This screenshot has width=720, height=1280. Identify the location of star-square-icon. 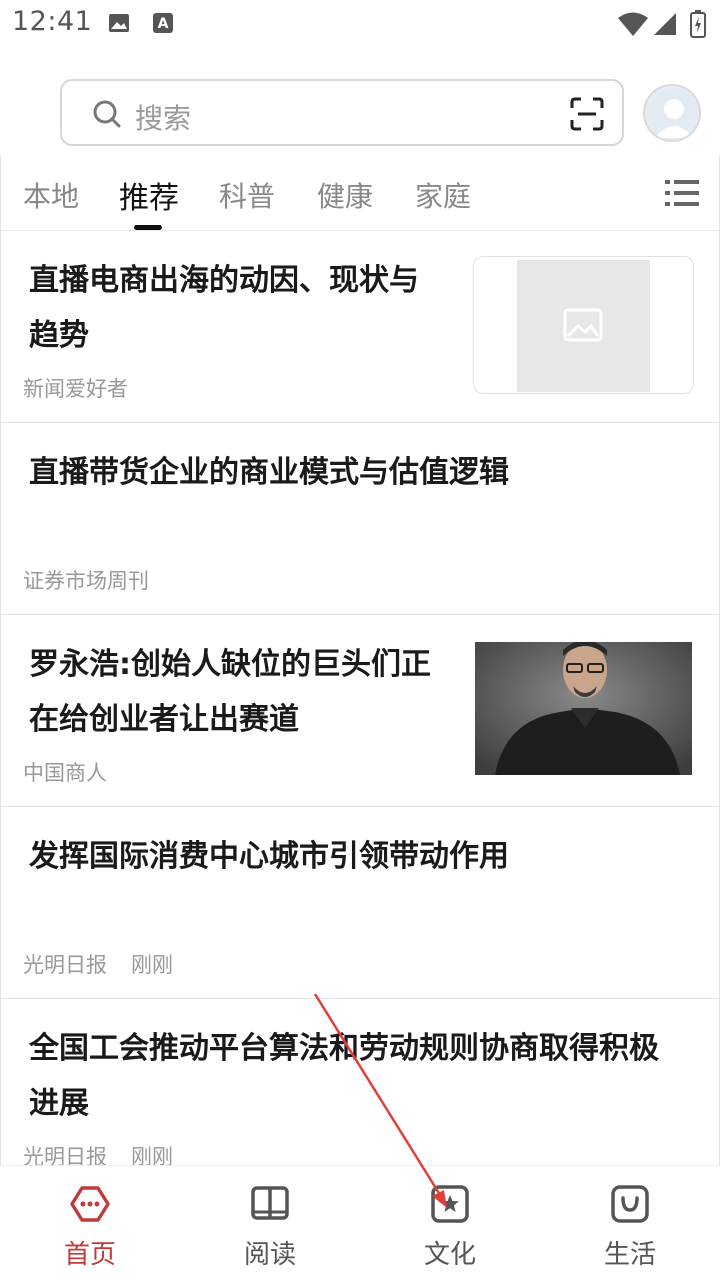
(450, 1204).